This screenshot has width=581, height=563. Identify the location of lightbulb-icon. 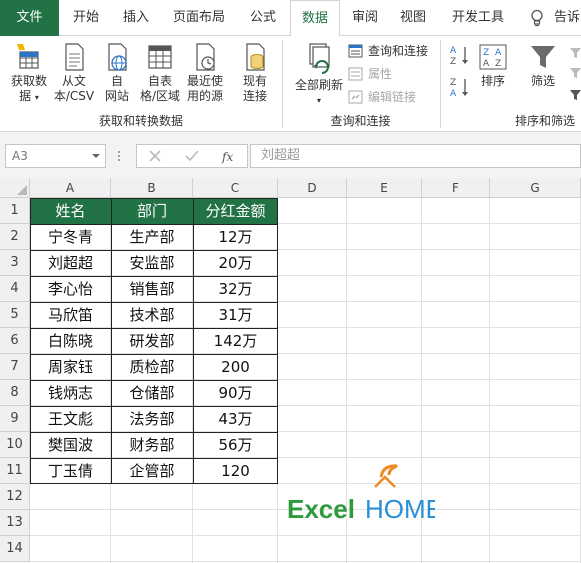
(537, 18).